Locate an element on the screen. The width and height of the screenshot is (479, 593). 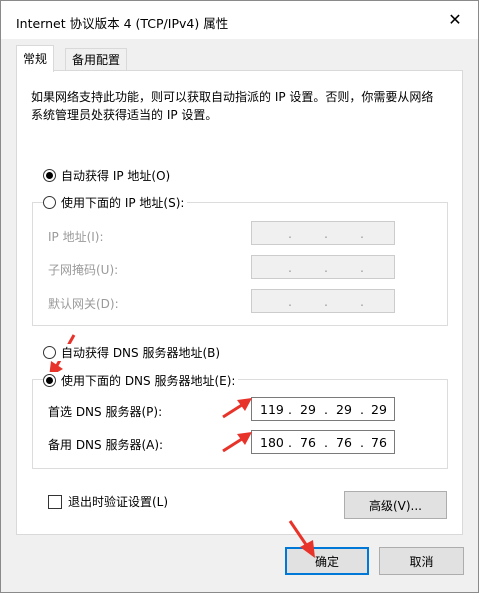
preferred-dns-octet-1: 119 is located at coordinates (272, 409).